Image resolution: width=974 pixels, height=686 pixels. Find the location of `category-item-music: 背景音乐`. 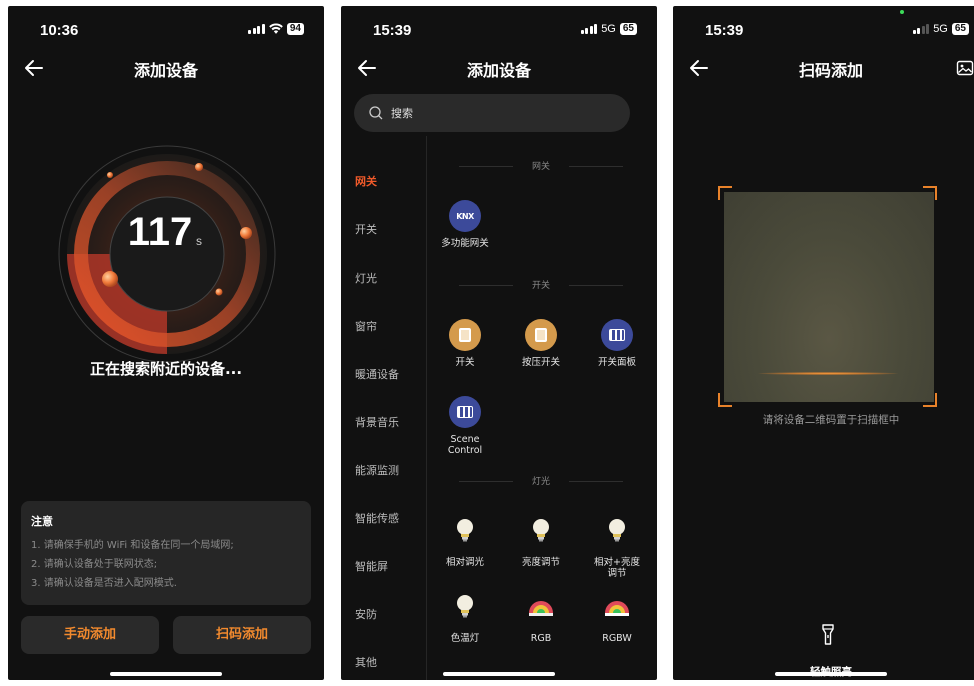

category-item-music: 背景音乐 is located at coordinates (377, 422).